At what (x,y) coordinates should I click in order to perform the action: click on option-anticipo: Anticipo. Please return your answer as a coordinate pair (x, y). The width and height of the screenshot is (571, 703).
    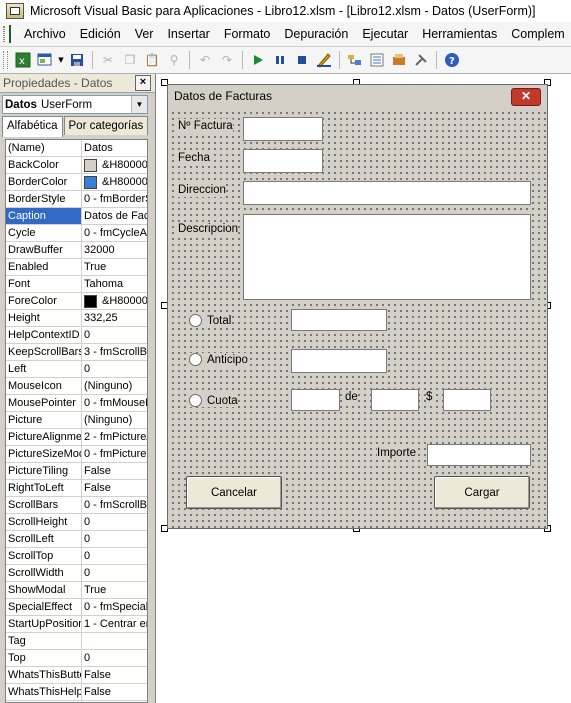
    Looking at the image, I should click on (218, 359).